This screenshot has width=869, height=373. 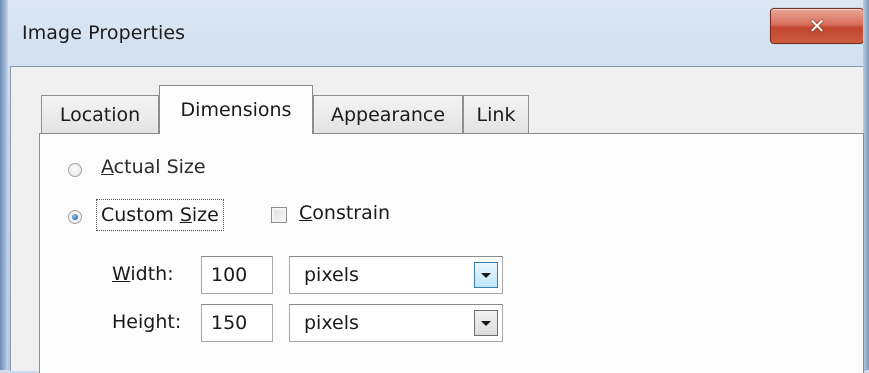 I want to click on tab-appearance-label: Appearance, so click(x=388, y=114).